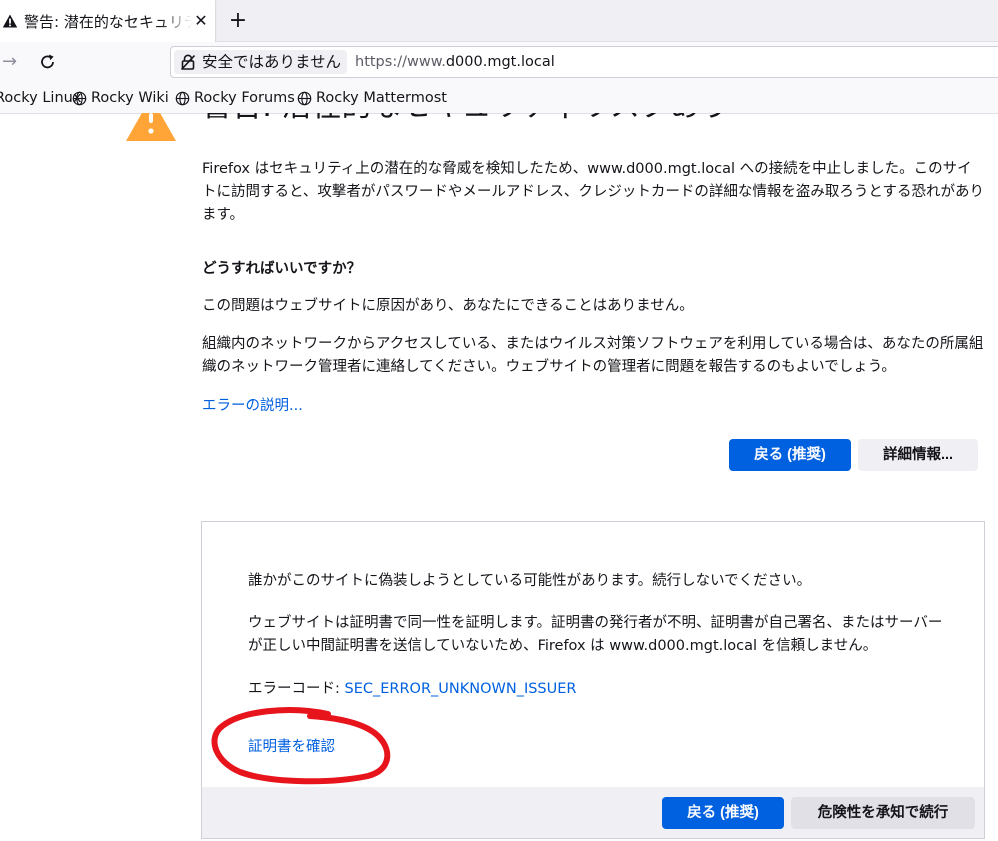 The image size is (998, 841). Describe the element at coordinates (883, 813) in the screenshot. I see `accept-risk-button: 危険性を承知で続行` at that location.